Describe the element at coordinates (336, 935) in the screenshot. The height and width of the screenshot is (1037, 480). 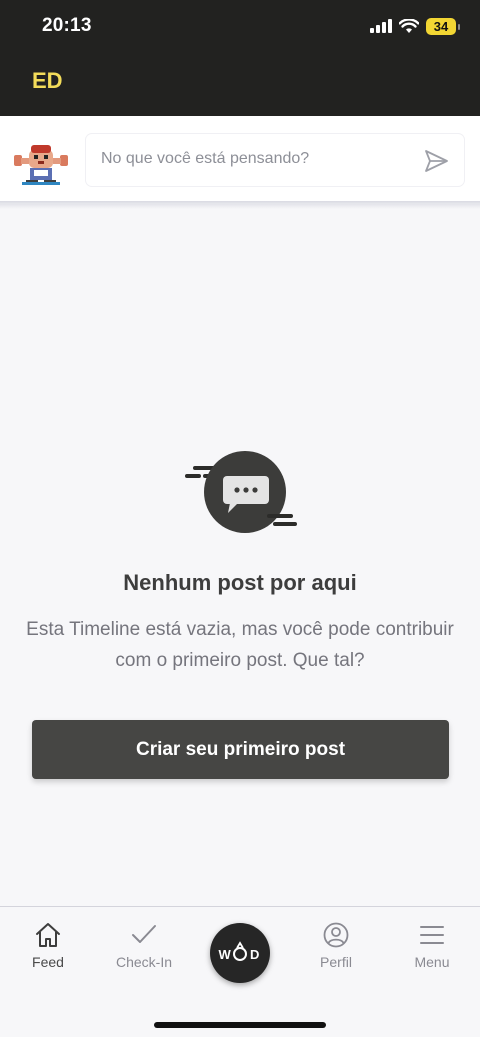
I see `profile-icon` at that location.